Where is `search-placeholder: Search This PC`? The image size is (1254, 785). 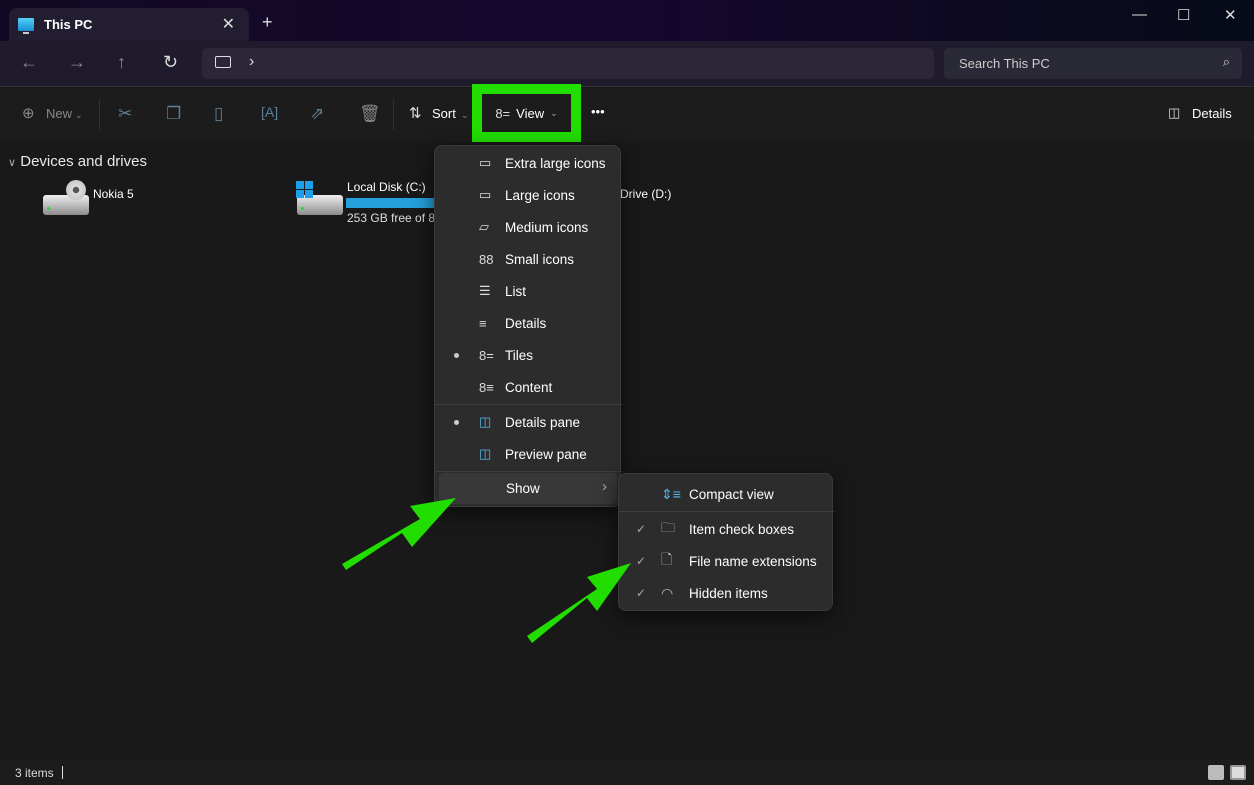 search-placeholder: Search This PC is located at coordinates (1004, 63).